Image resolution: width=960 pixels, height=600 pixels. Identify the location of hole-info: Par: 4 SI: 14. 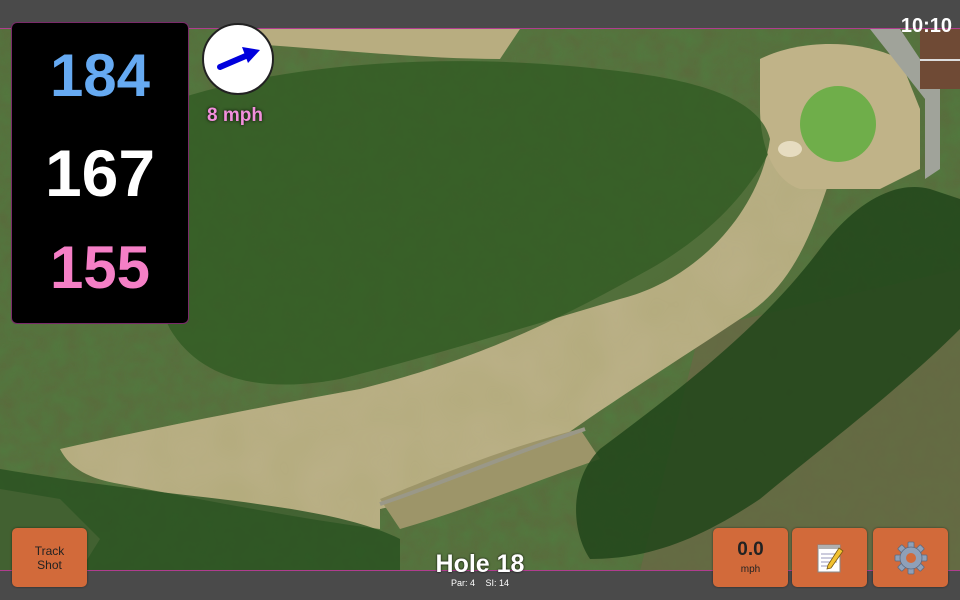
(480, 583).